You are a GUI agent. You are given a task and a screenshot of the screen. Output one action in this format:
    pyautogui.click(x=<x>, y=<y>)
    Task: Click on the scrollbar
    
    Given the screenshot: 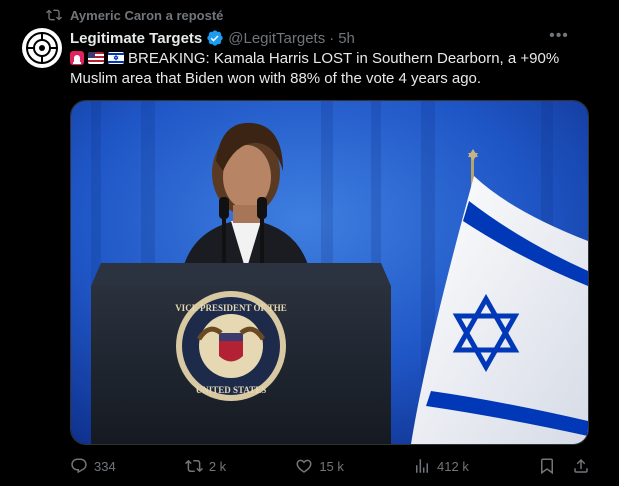 What is the action you would take?
    pyautogui.click(x=611, y=243)
    